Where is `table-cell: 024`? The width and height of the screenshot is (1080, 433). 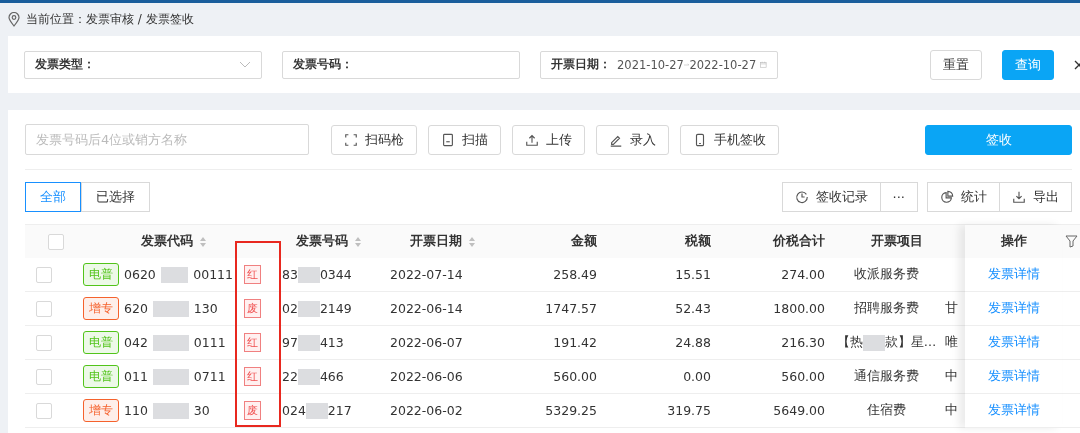
table-cell: 024 is located at coordinates (294, 410).